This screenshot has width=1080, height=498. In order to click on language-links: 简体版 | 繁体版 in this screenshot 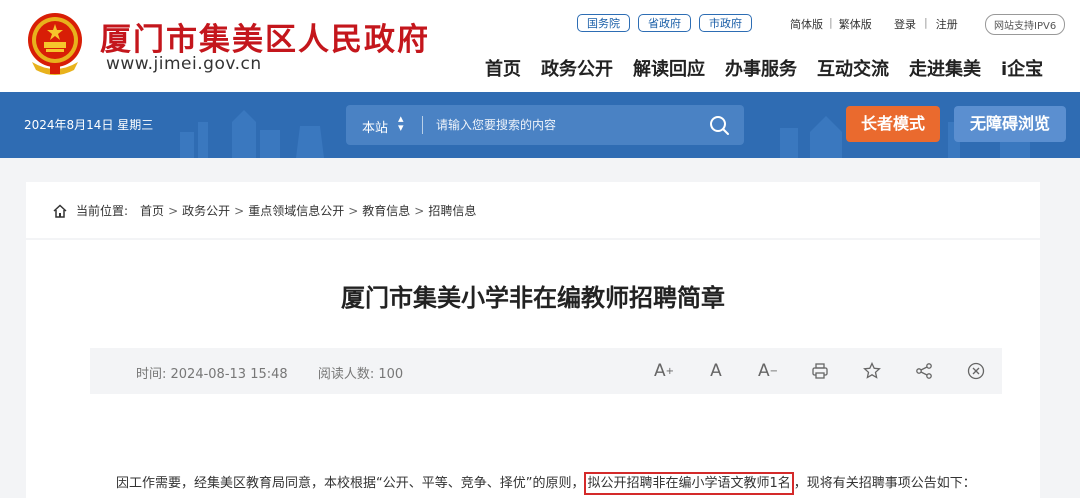, I will do `click(831, 24)`.